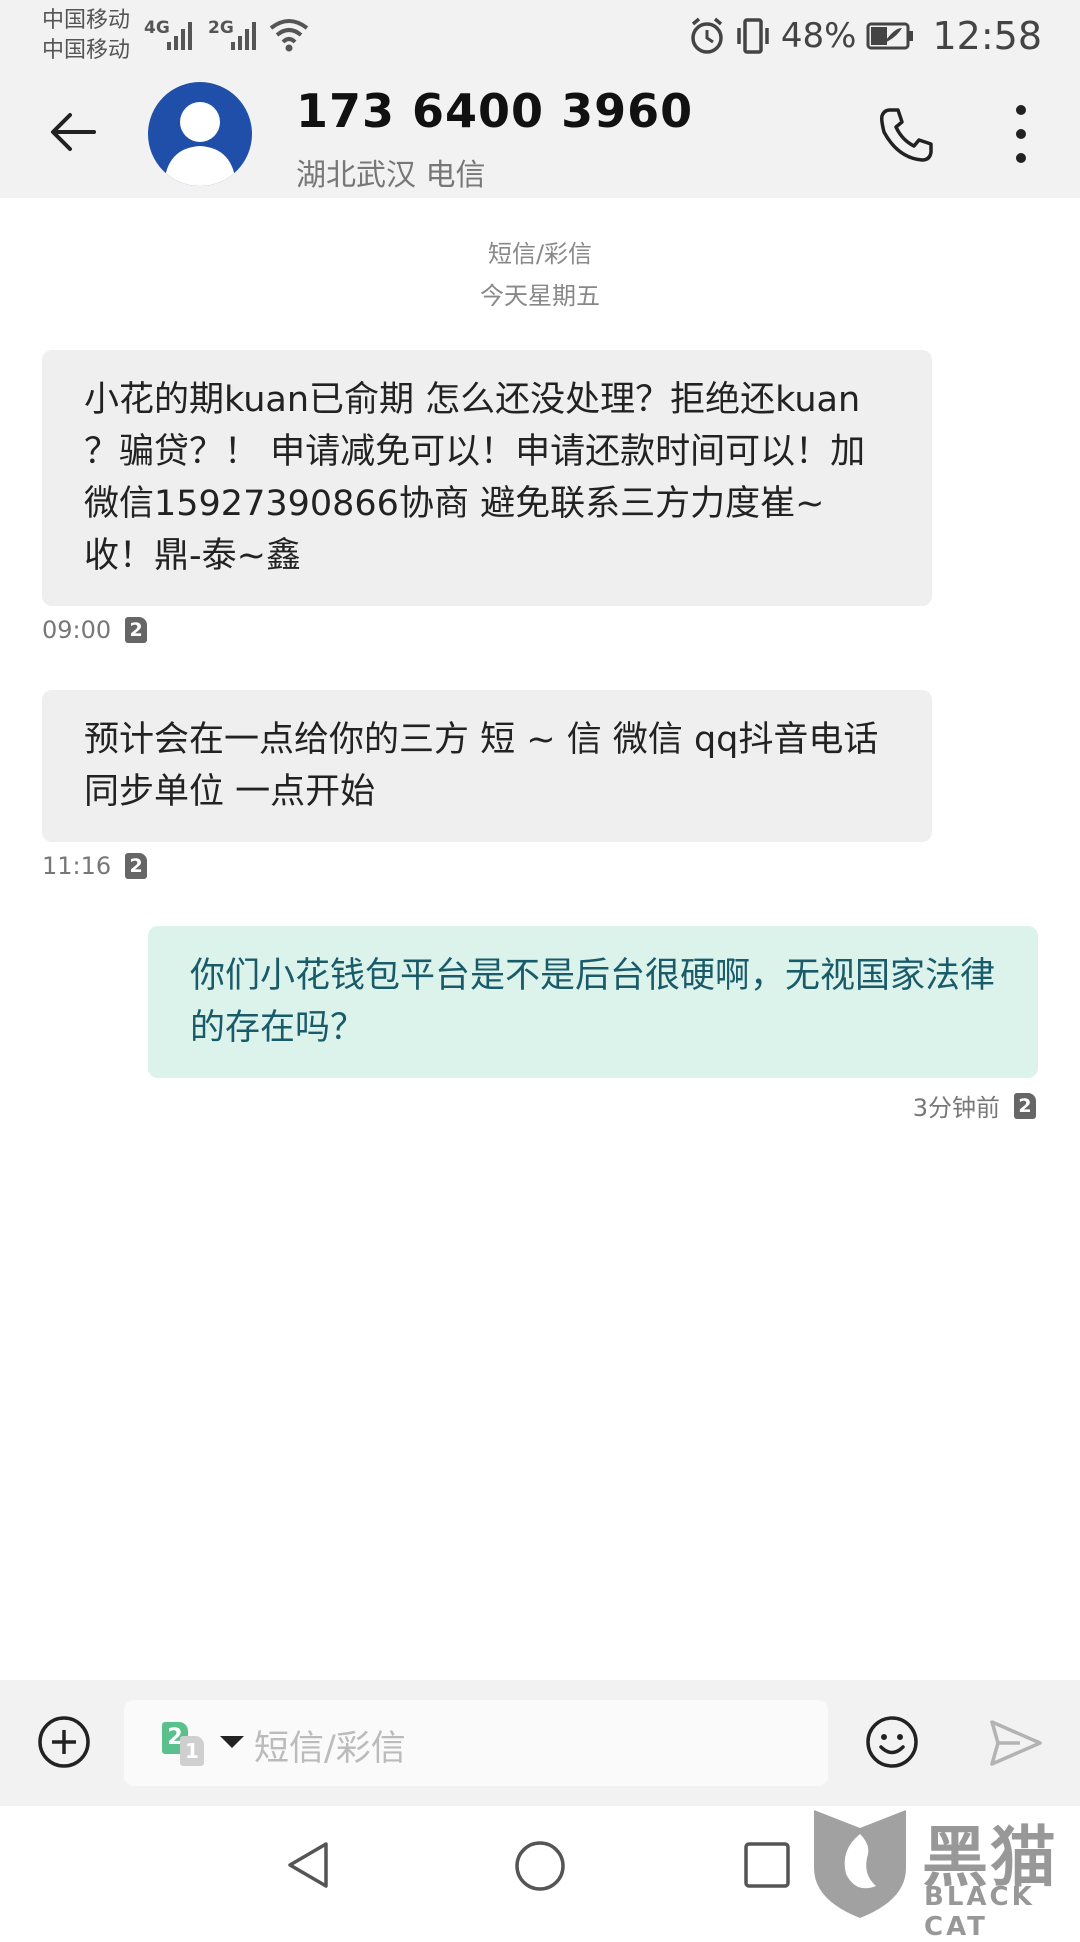 Image resolution: width=1080 pixels, height=1942 pixels. I want to click on message-input-placeholder: 短信/彩信, so click(330, 1749).